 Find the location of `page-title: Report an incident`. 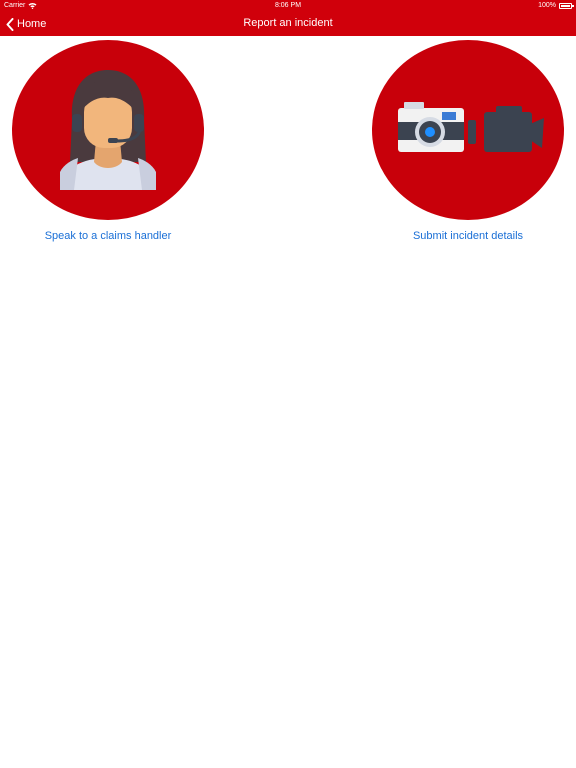

page-title: Report an incident is located at coordinates (288, 23).